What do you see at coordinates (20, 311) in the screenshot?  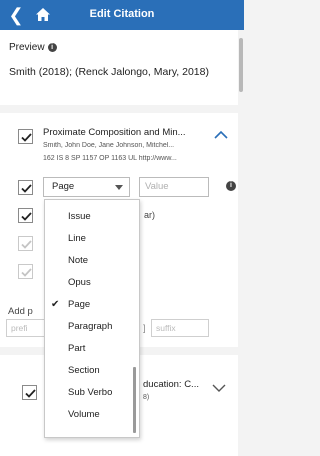 I see `add-prefix-label: Add p` at bounding box center [20, 311].